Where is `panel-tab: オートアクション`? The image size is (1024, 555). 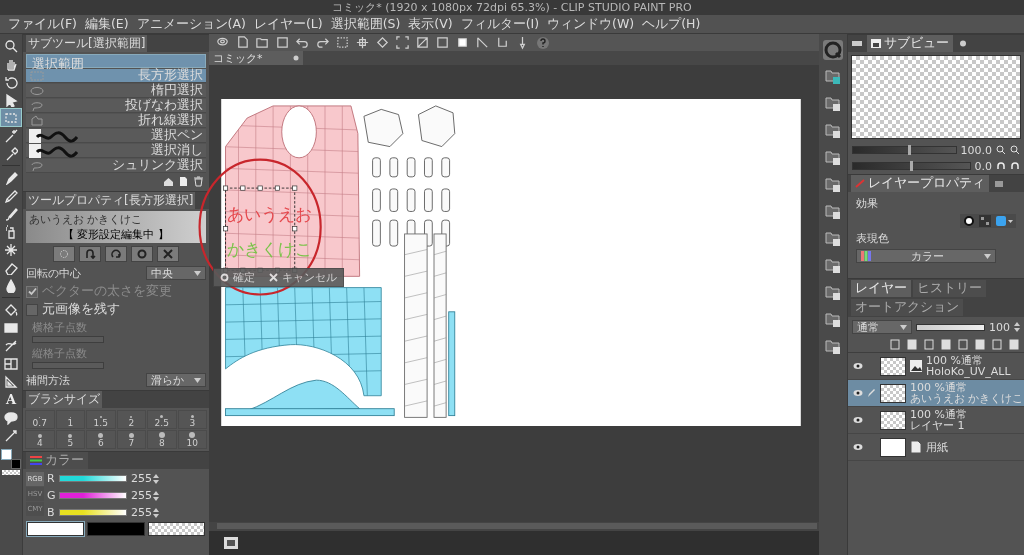 panel-tab: オートアクション is located at coordinates (907, 307).